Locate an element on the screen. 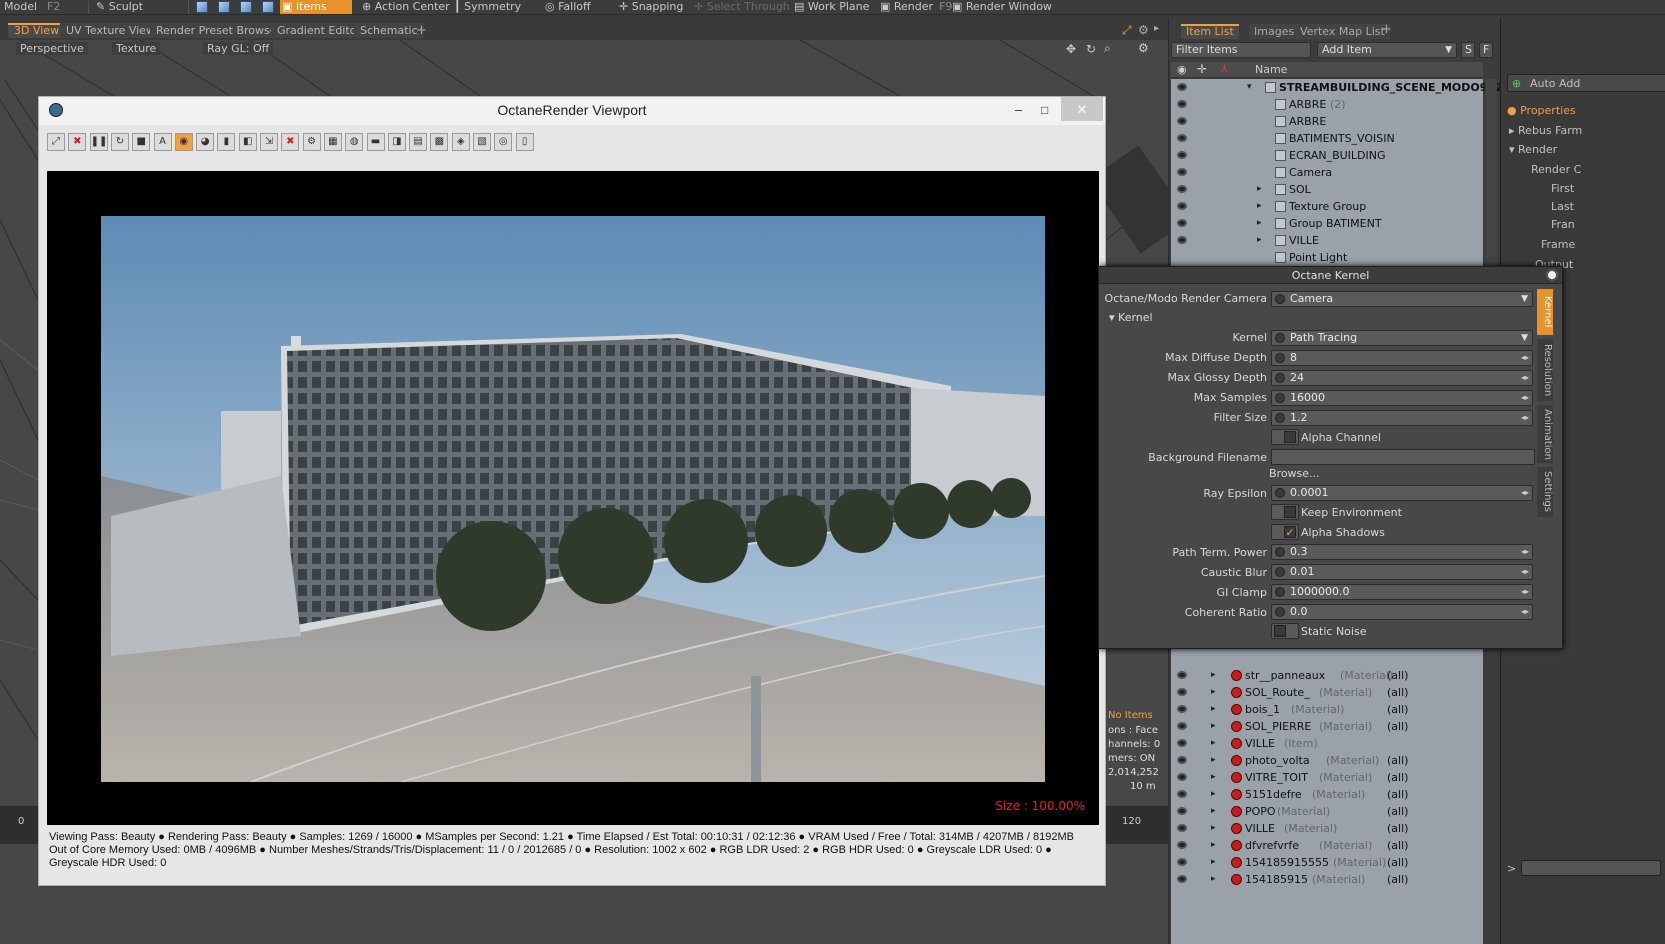 The height and width of the screenshot is (944, 1665). octane-title-bar: OctaneRender Viewport – □ ✕ is located at coordinates (572, 111).